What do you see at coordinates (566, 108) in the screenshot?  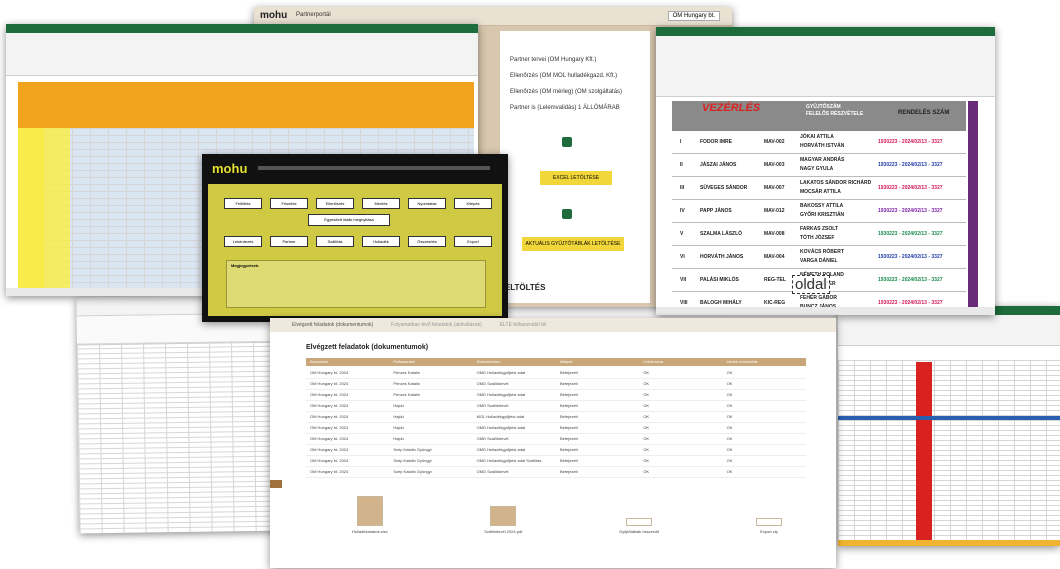 I see `side-list-item: Partner is (Lelemvalidás) 1 ÁLLÓMÁRAB` at bounding box center [566, 108].